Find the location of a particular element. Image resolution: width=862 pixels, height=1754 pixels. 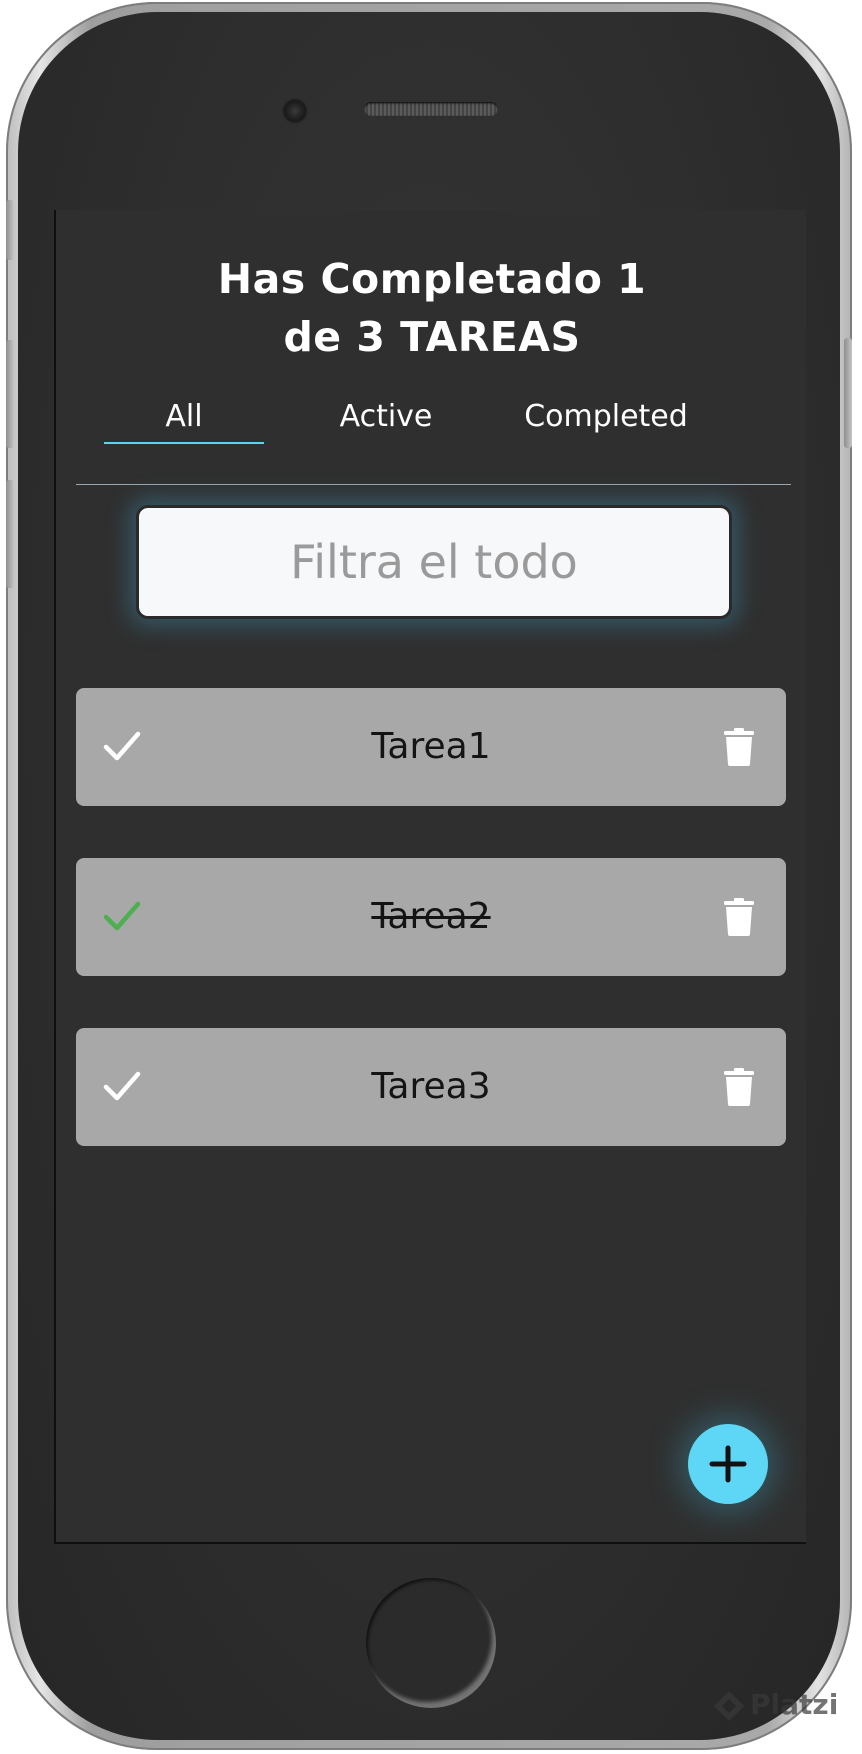

todo-item: Tarea1 is located at coordinates (431, 747).